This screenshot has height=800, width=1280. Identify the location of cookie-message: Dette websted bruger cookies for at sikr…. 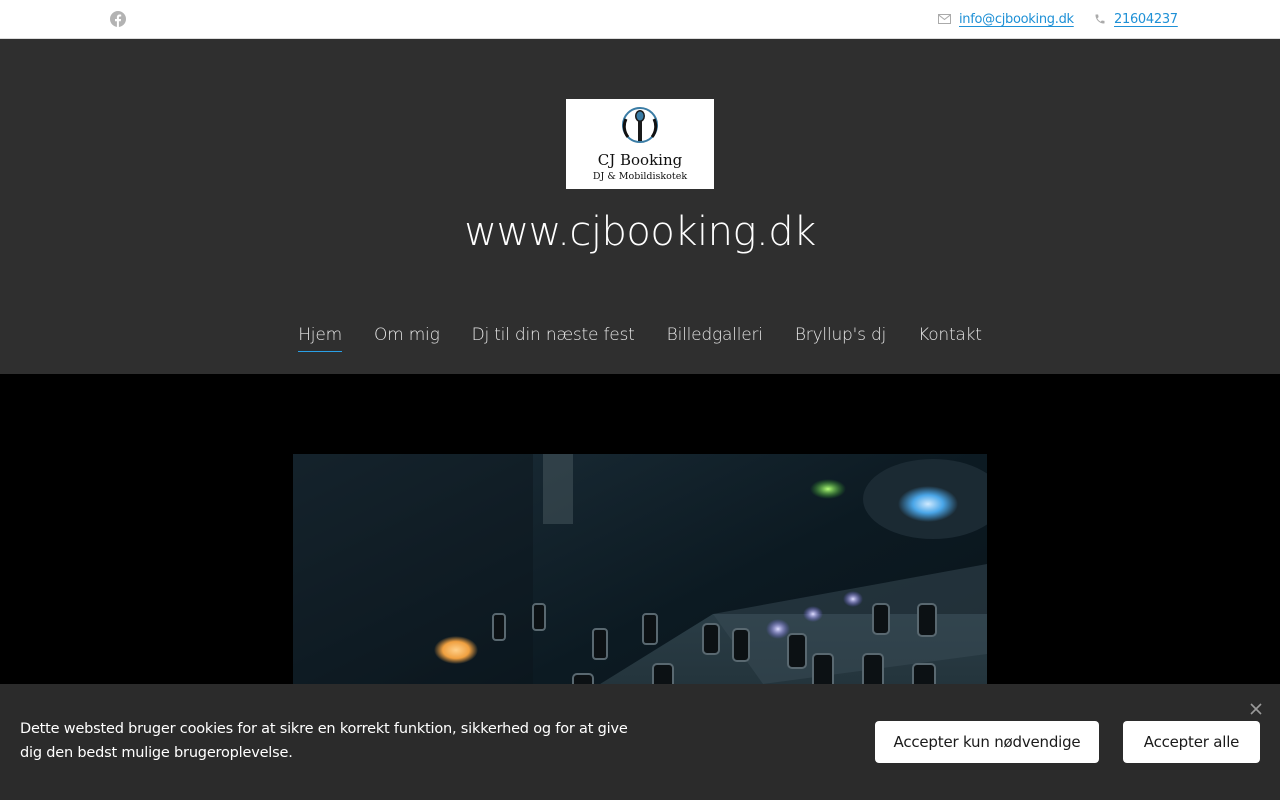
(324, 741).